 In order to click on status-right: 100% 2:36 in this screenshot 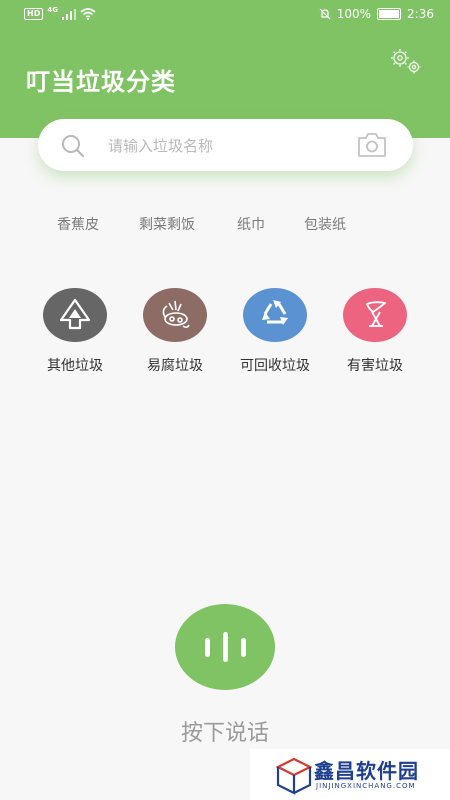, I will do `click(376, 14)`.